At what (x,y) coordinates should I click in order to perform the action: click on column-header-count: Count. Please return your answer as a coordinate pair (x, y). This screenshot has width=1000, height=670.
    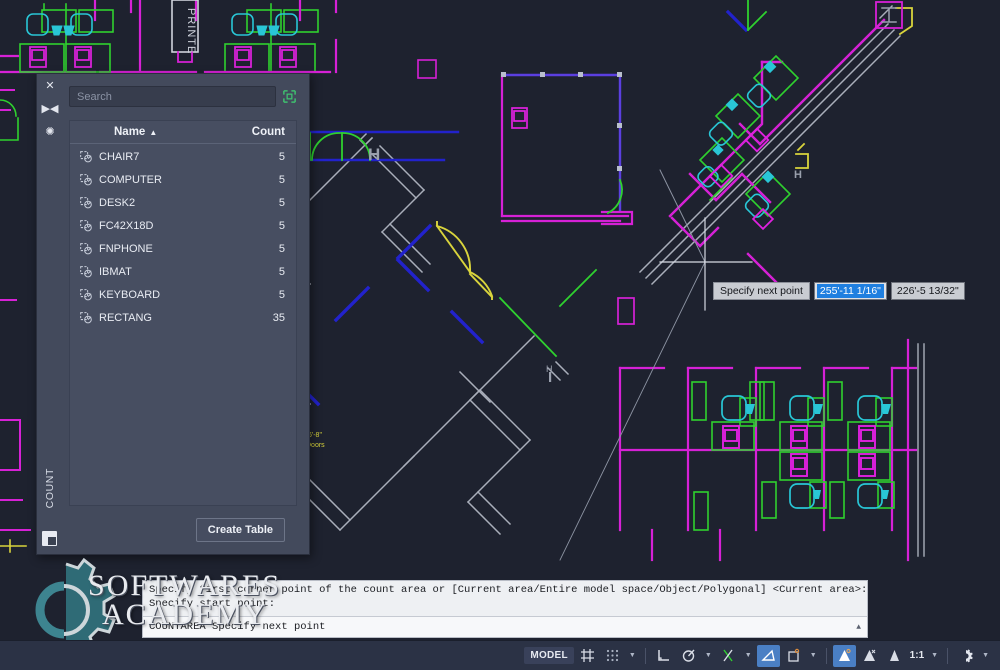
    Looking at the image, I should click on (268, 132).